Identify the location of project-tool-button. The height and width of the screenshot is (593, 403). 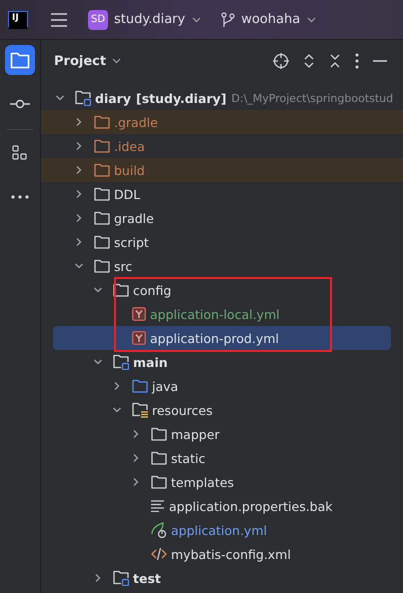
(20, 60).